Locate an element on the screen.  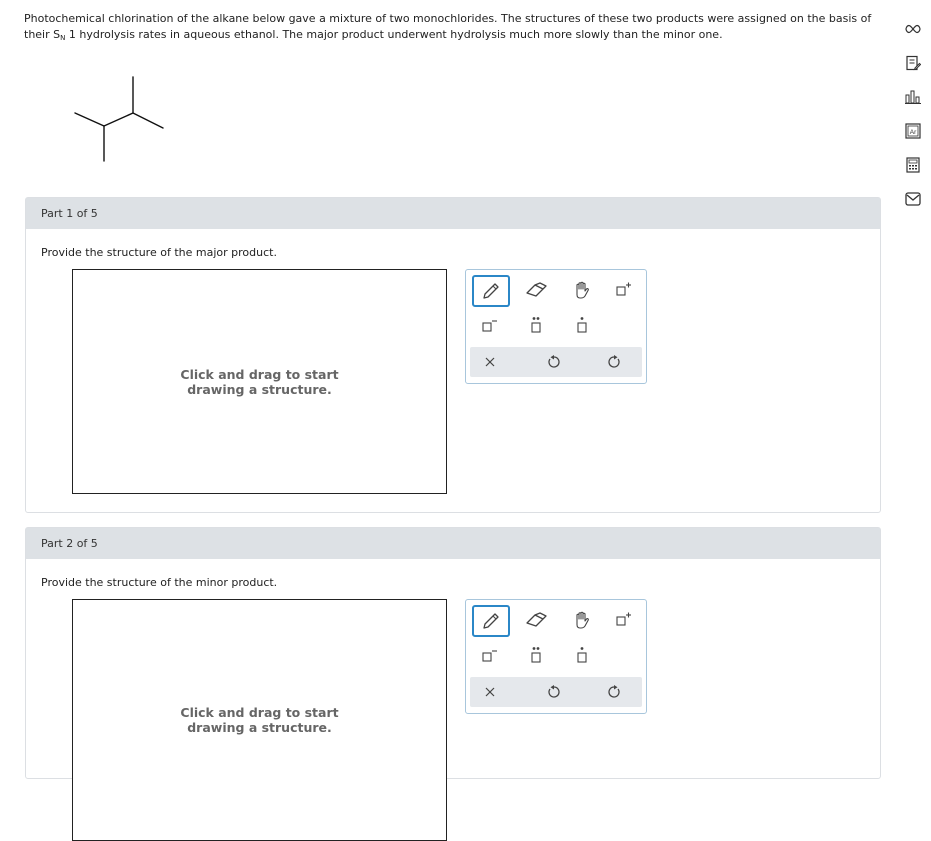
part-2-header: Part 2 of 5 is located at coordinates (453, 543).